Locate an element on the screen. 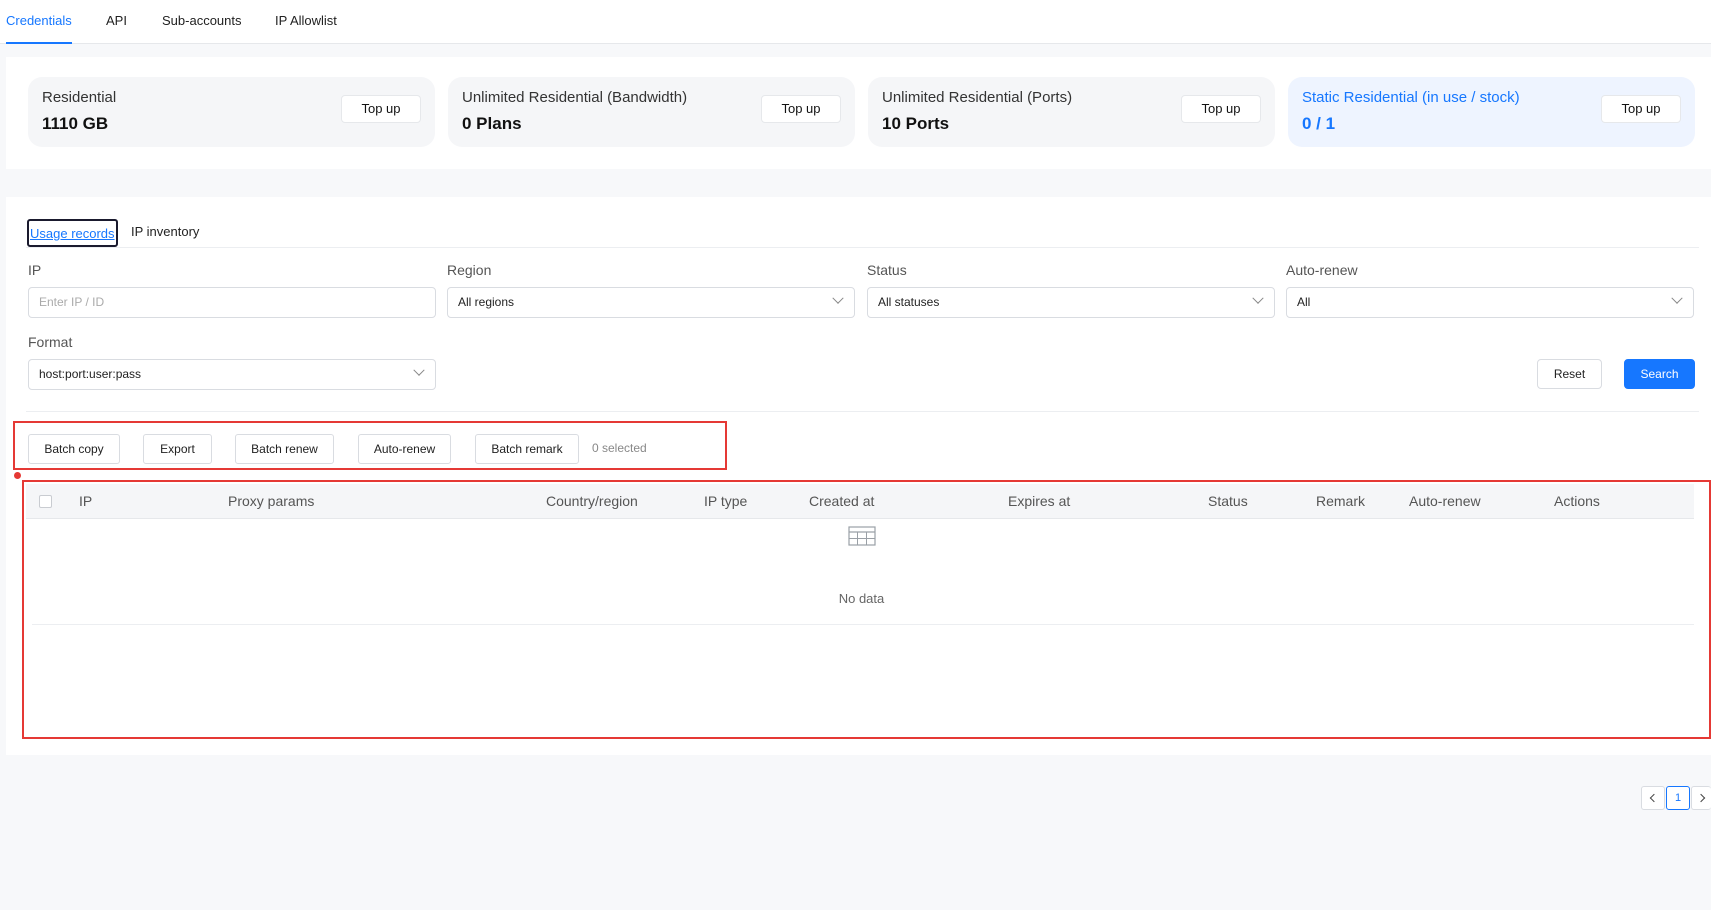 This screenshot has height=910, width=1711. search-button: Search is located at coordinates (1659, 374).